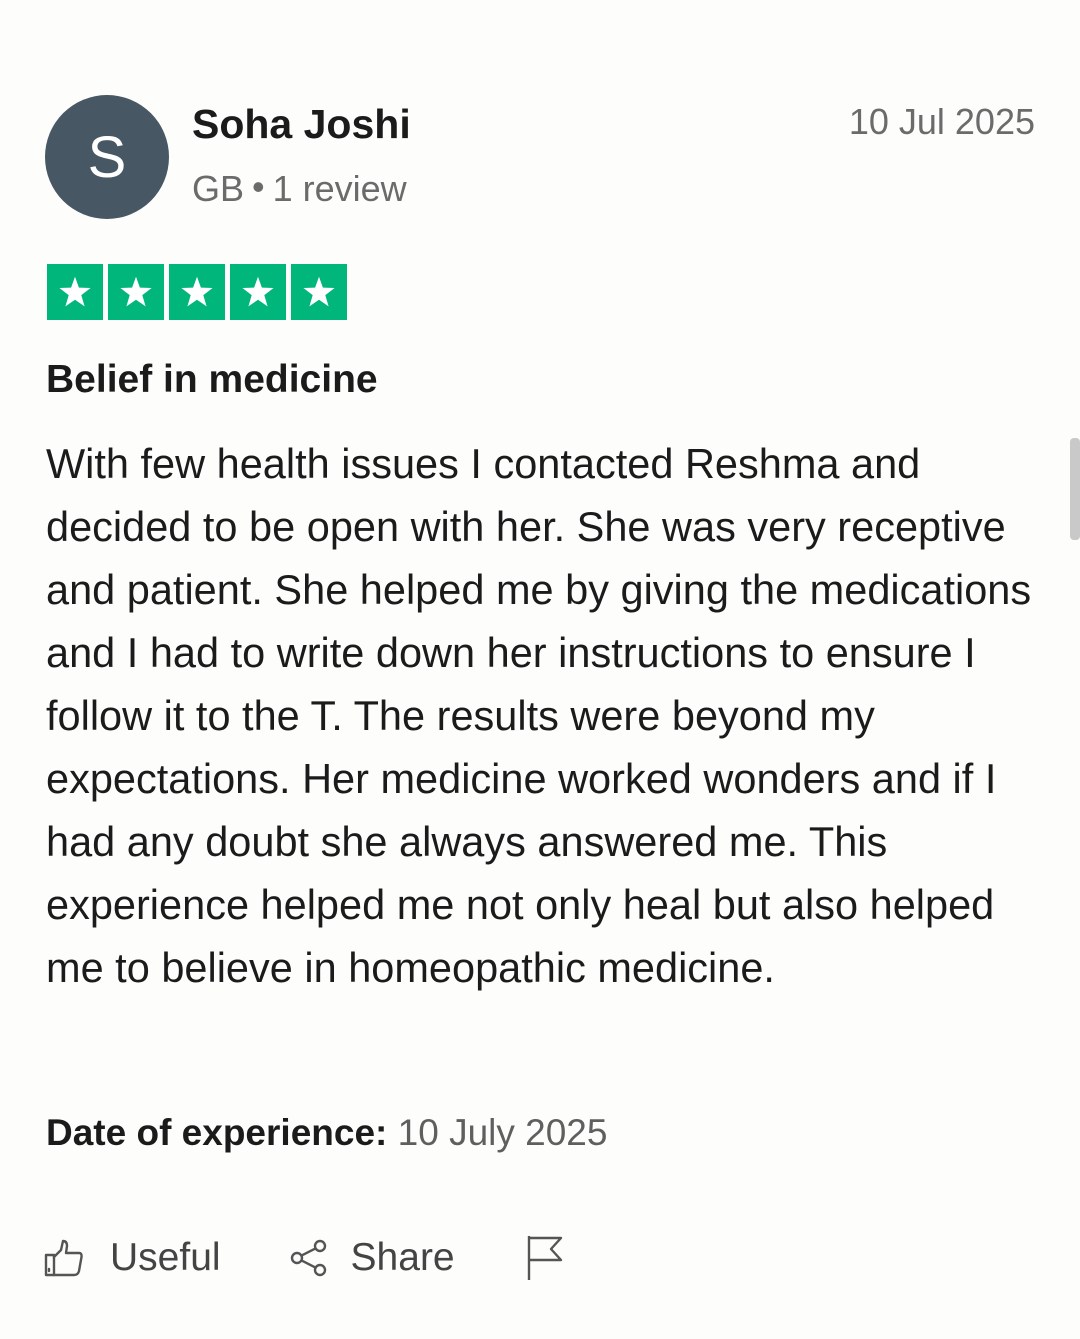 Image resolution: width=1080 pixels, height=1339 pixels. I want to click on review-date: 10 Jul 2025, so click(941, 121).